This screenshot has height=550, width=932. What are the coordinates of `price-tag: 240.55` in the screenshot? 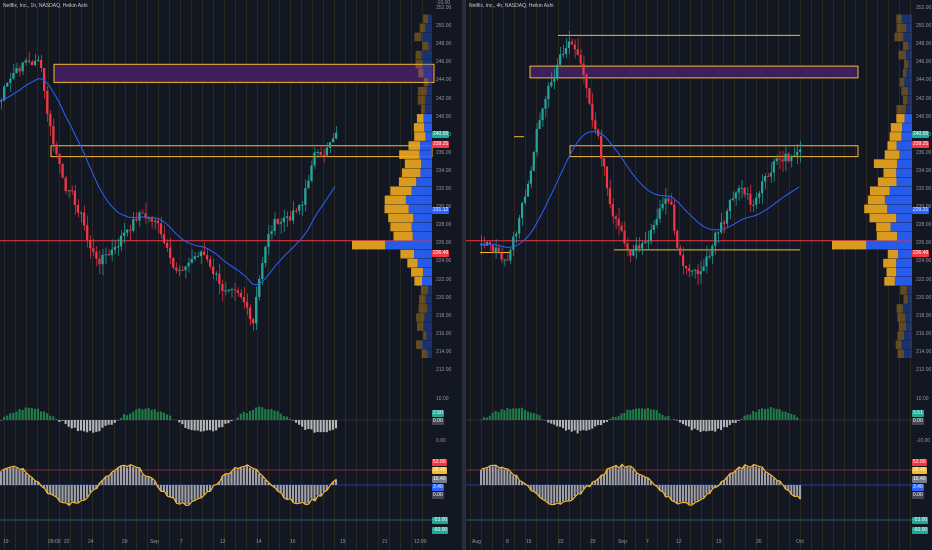 It's located at (921, 134).